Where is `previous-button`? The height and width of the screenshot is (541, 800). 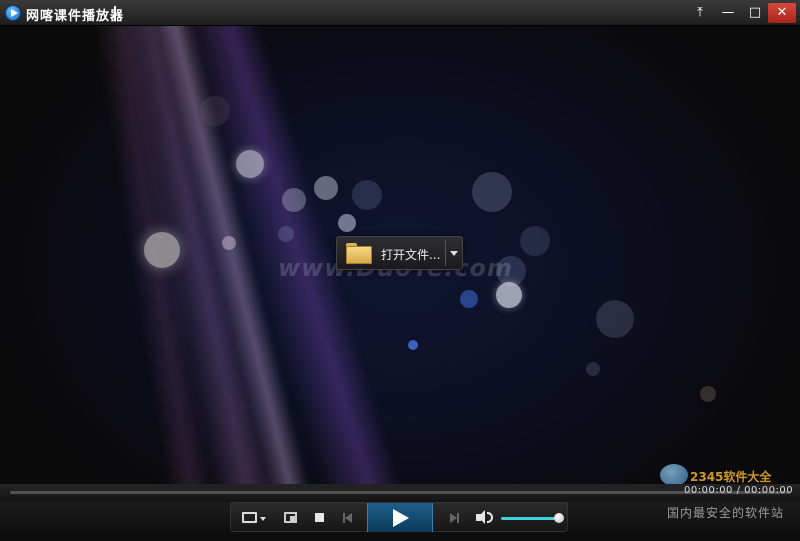
previous-button is located at coordinates (348, 518).